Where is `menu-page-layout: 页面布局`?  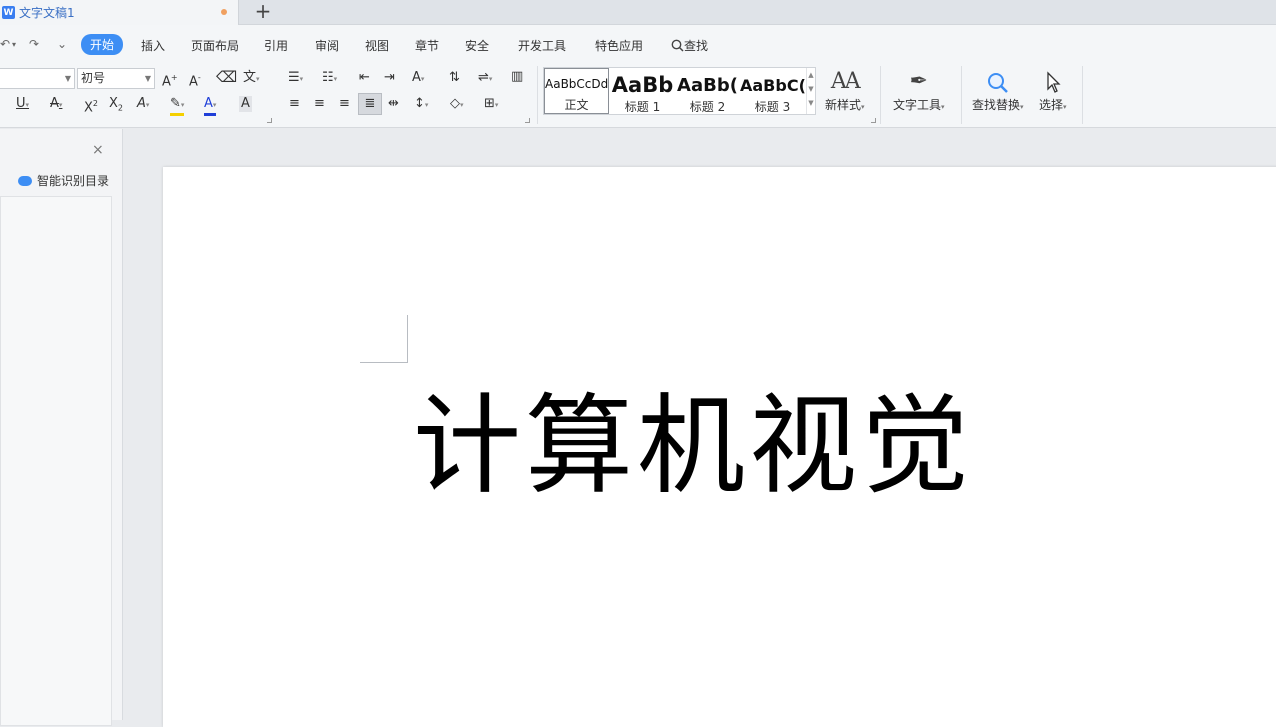
menu-page-layout: 页面布局 is located at coordinates (215, 45).